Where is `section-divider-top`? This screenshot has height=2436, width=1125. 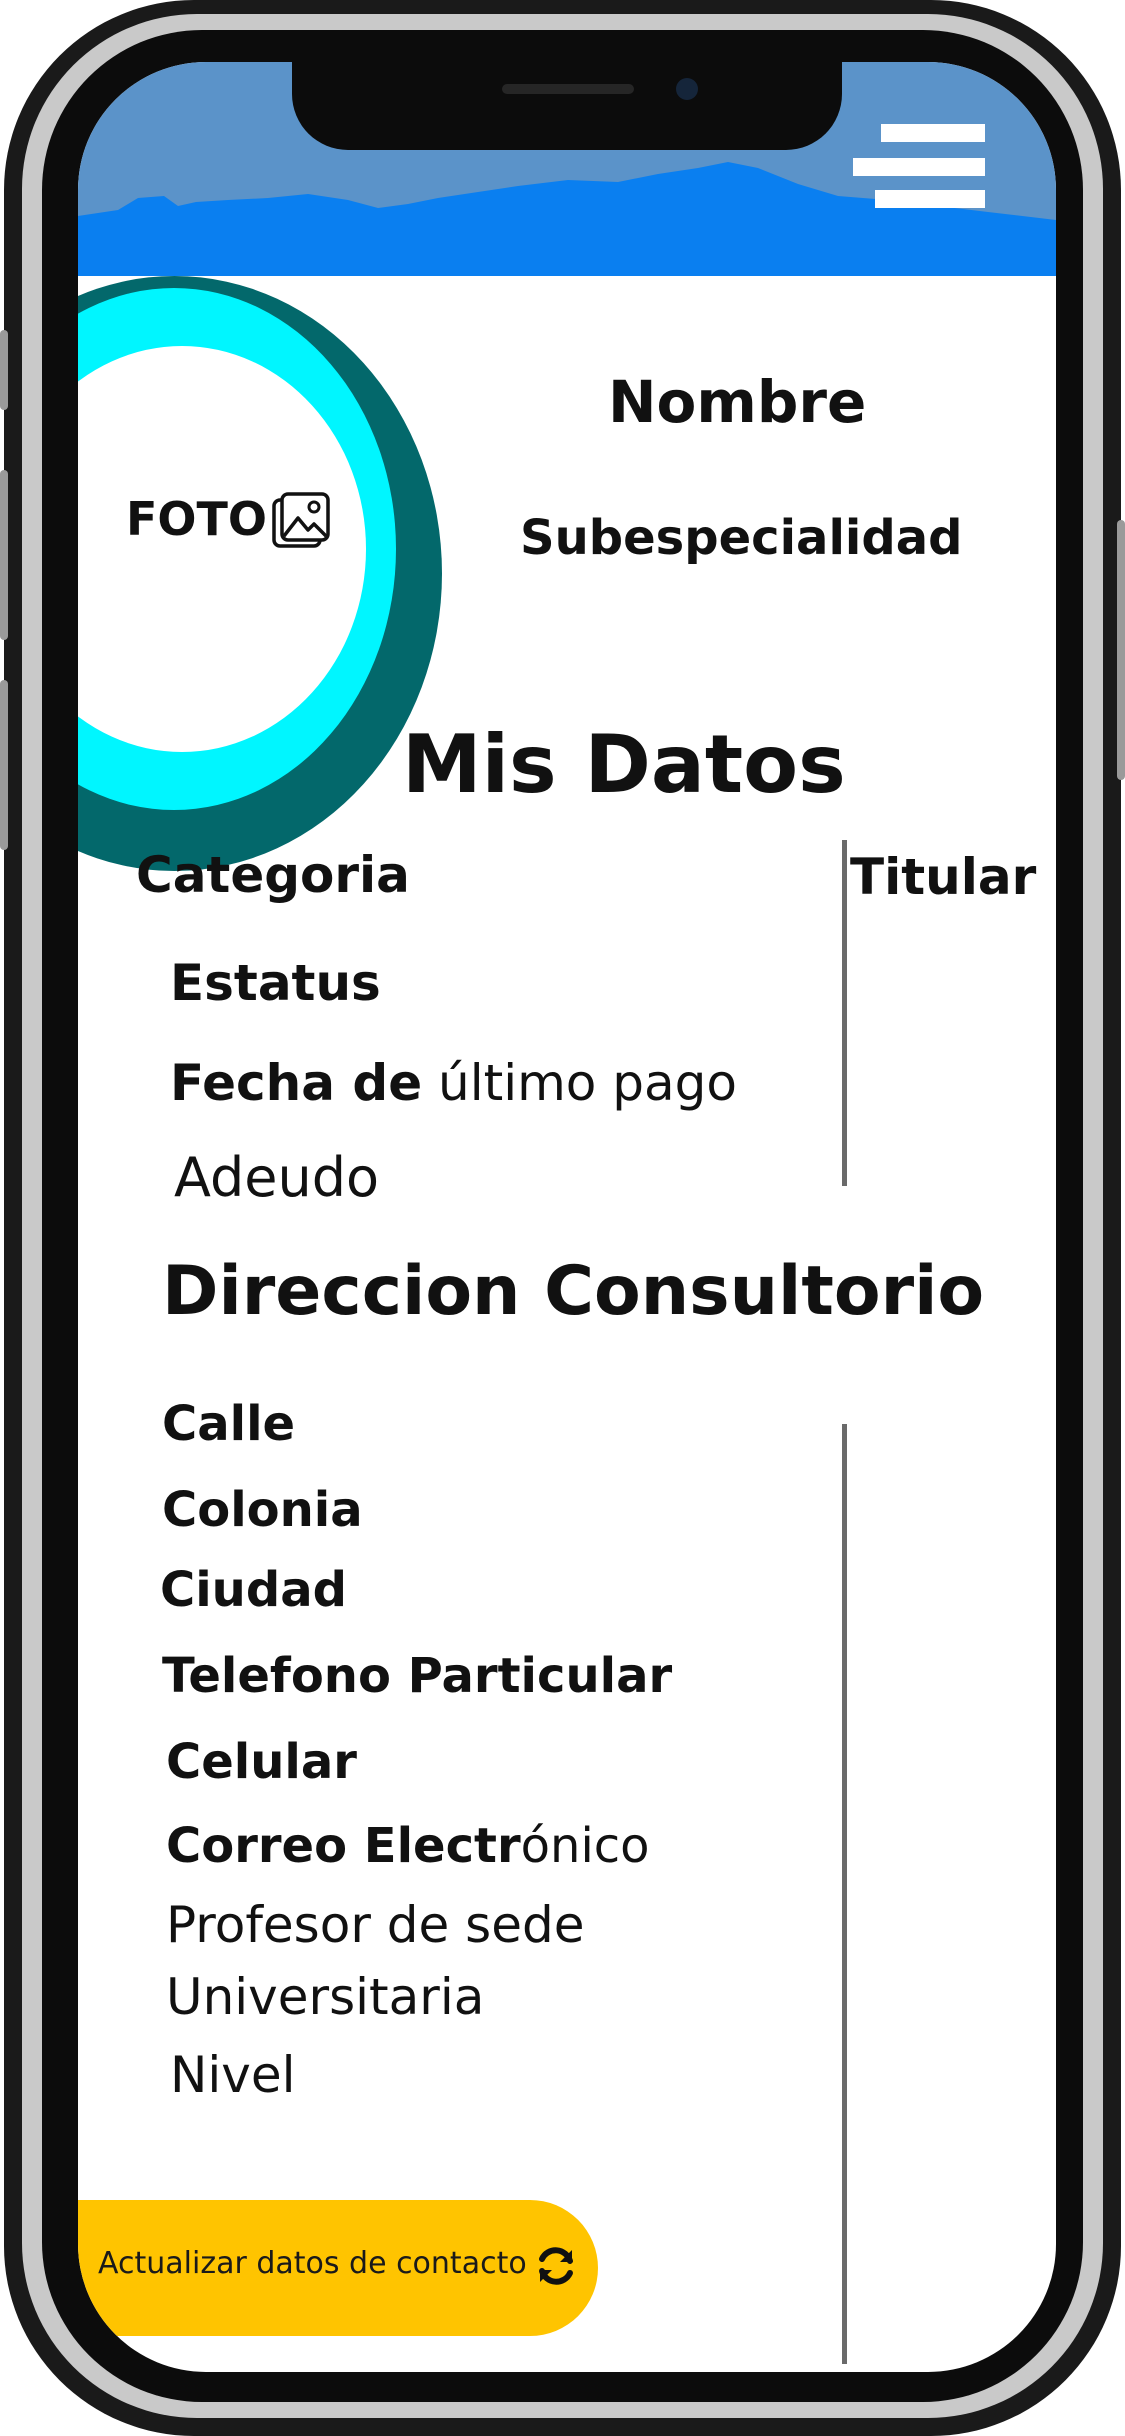 section-divider-top is located at coordinates (844, 1013).